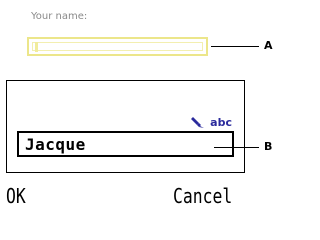 The height and width of the screenshot is (240, 320). I want to click on text-input-value: Jacque, so click(55, 144).